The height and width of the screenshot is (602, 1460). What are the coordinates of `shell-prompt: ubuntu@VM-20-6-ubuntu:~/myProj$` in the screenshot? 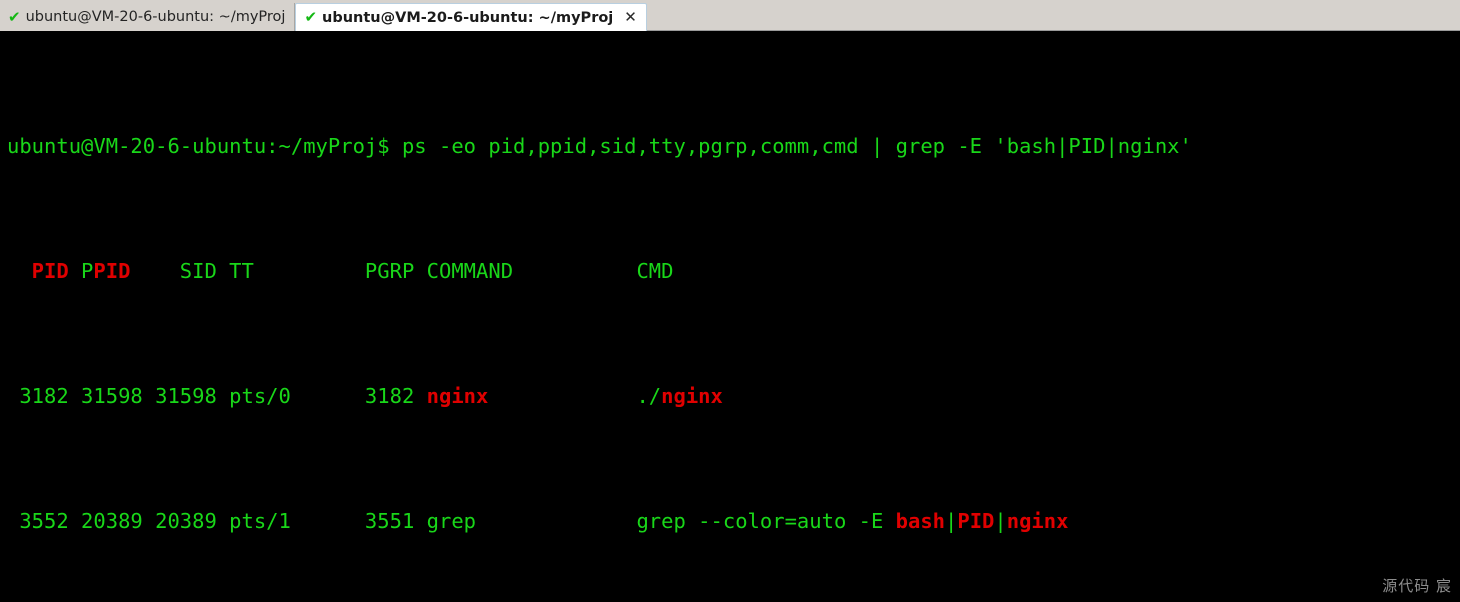 It's located at (198, 146).